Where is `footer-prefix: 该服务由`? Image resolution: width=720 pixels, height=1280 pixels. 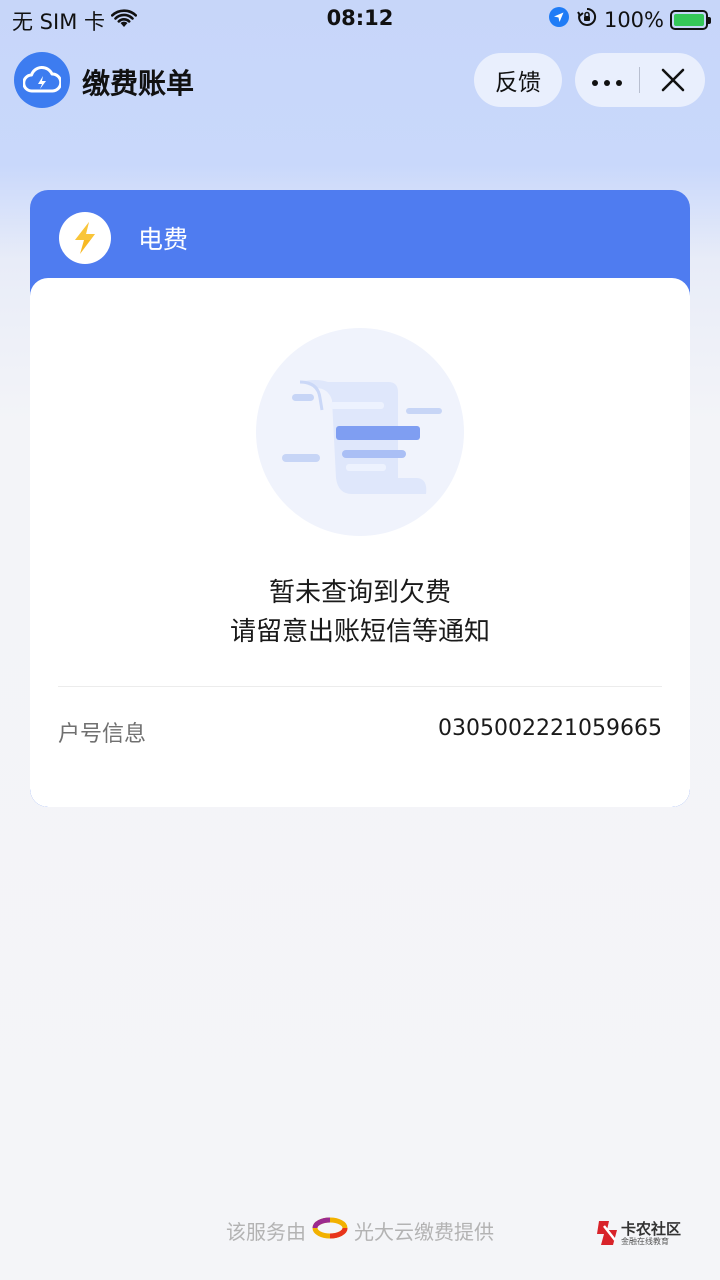 footer-prefix: 该服务由 is located at coordinates (266, 1231).